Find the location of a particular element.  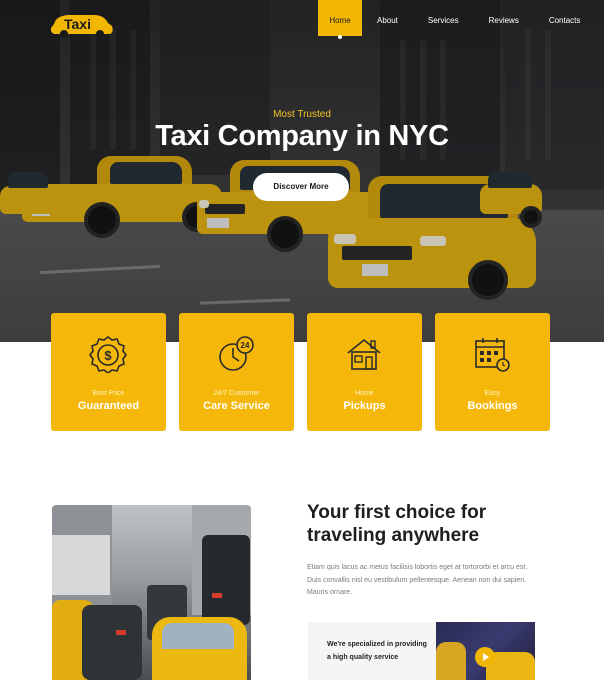

brand-name: Taxi is located at coordinates (77, 24).